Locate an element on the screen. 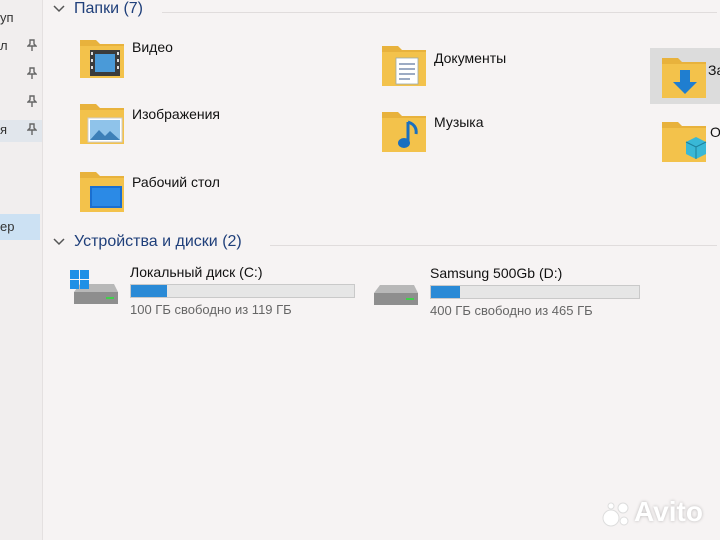 This screenshot has width=720, height=540. folder-label: Изображения is located at coordinates (176, 114).